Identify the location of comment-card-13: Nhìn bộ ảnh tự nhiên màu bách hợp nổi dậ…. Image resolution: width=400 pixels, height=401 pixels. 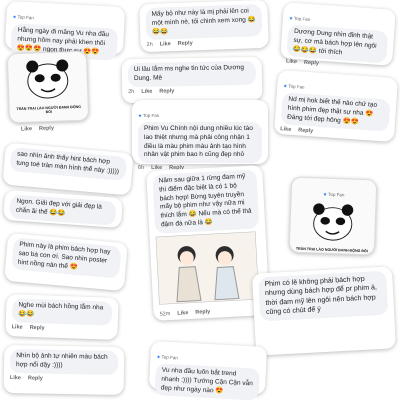
(64, 370).